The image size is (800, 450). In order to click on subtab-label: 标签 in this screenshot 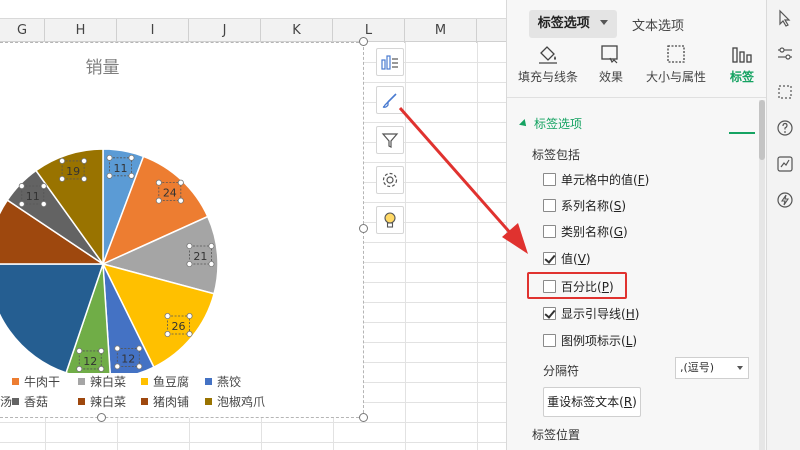, I will do `click(742, 70)`.